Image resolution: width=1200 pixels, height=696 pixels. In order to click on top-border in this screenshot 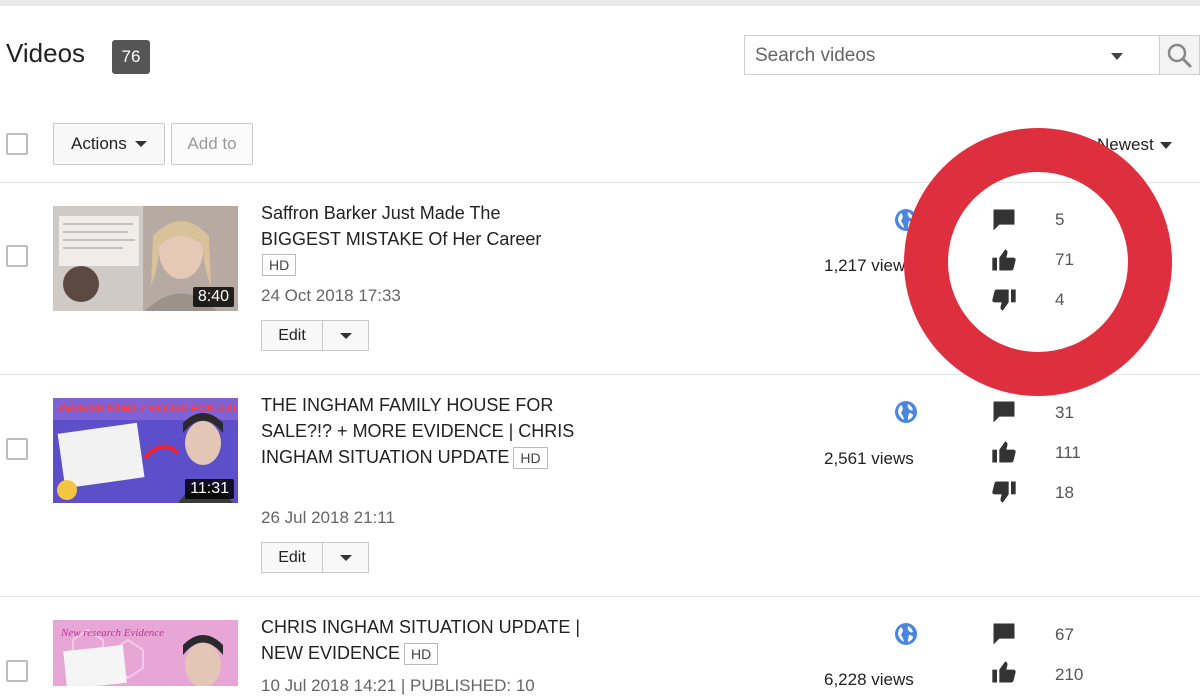, I will do `click(600, 3)`.